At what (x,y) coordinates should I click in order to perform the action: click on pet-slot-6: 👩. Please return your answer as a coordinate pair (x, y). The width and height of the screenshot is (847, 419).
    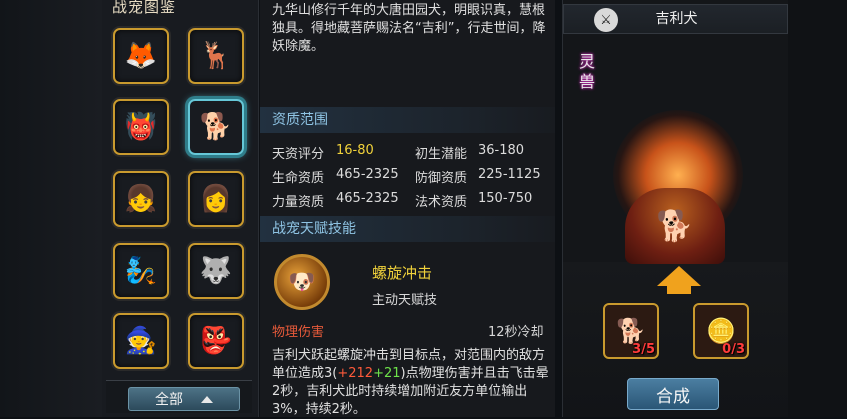
    Looking at the image, I should click on (216, 199).